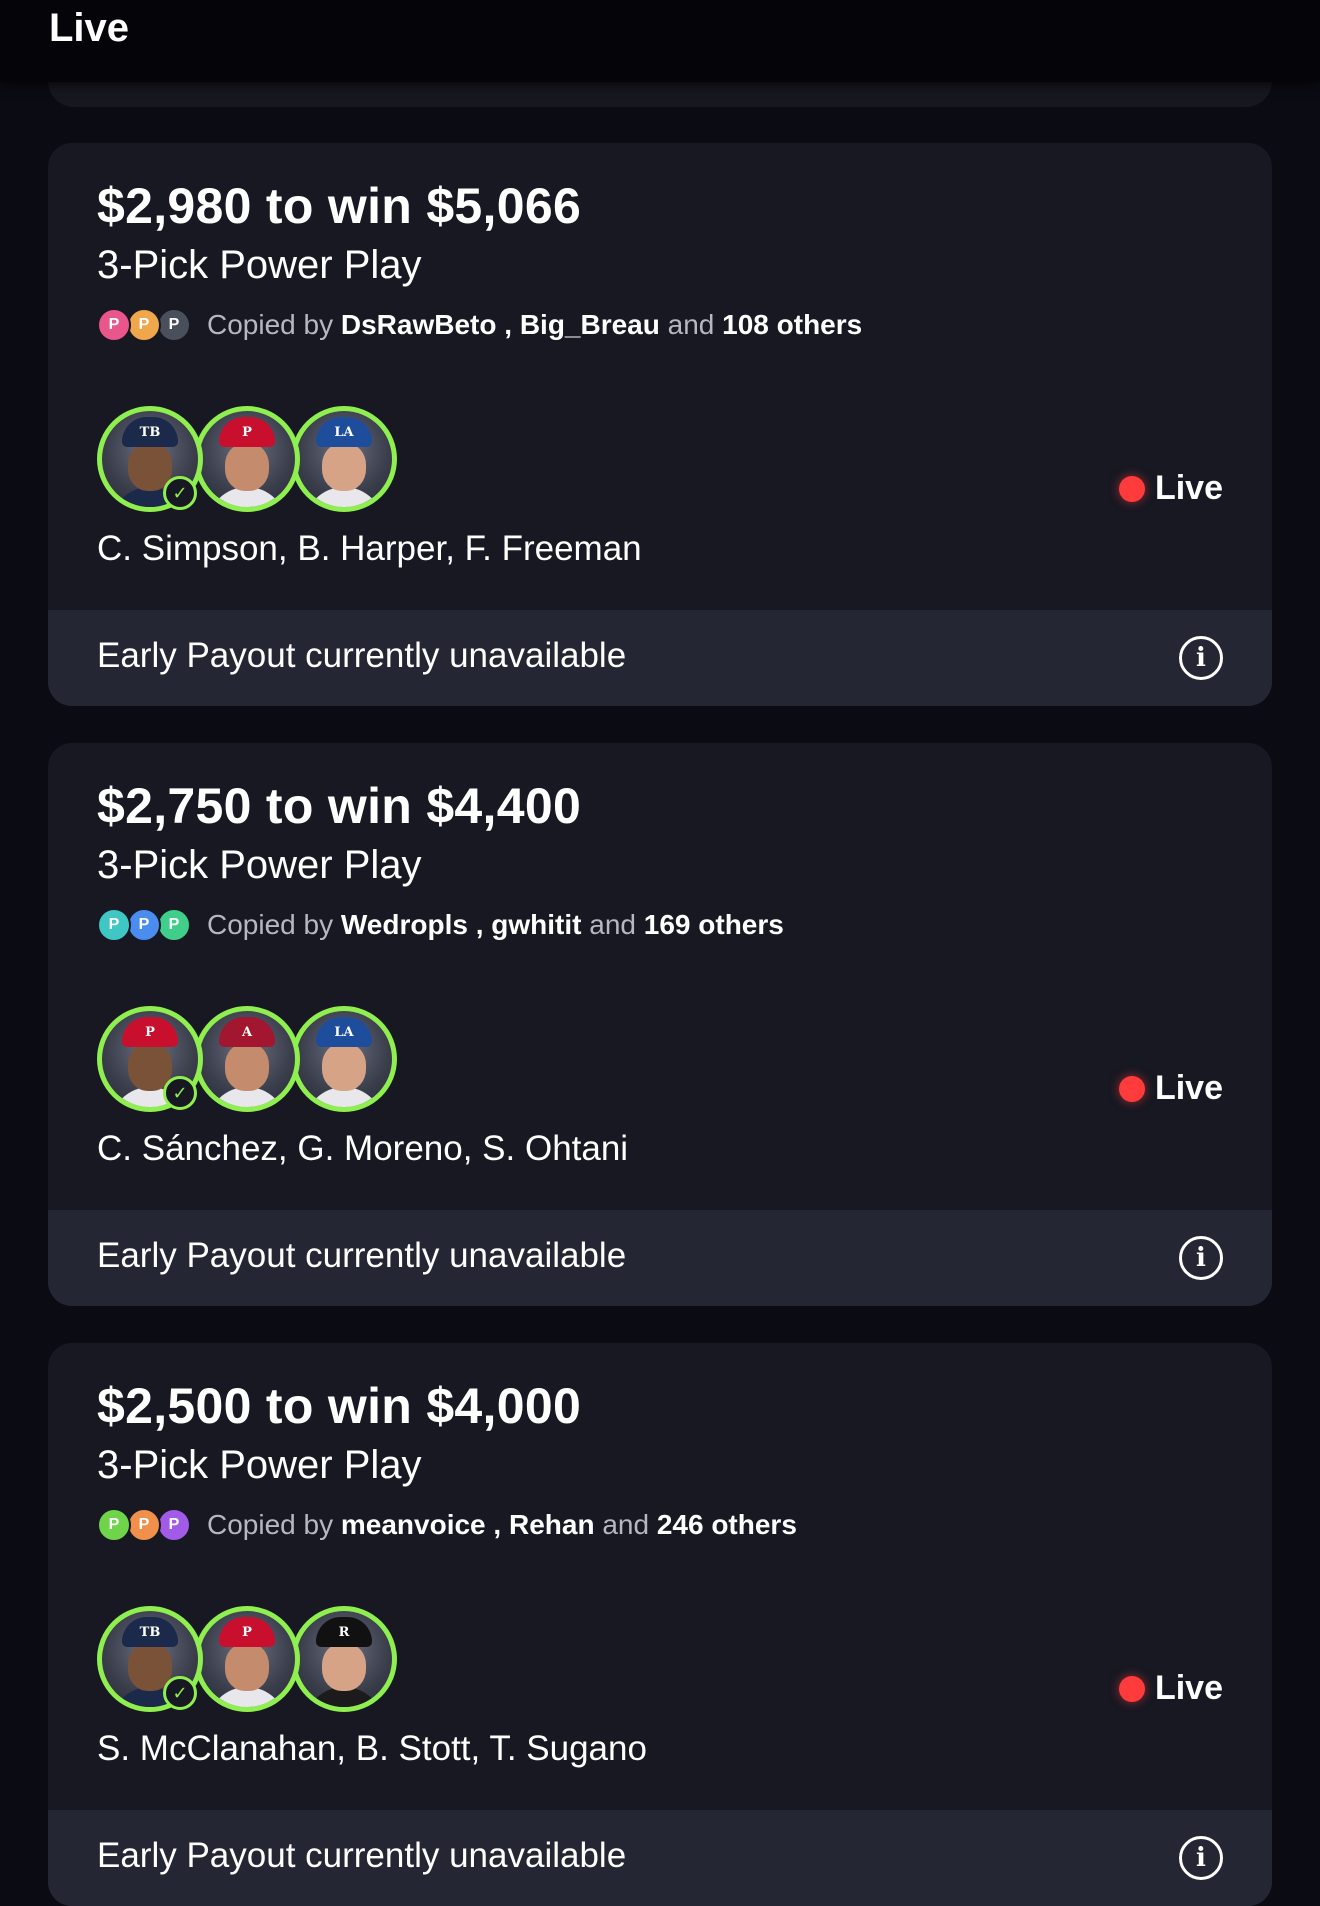 This screenshot has height=1906, width=1320. Describe the element at coordinates (536, 925) in the screenshot. I see `copier-name: gwhitit` at that location.